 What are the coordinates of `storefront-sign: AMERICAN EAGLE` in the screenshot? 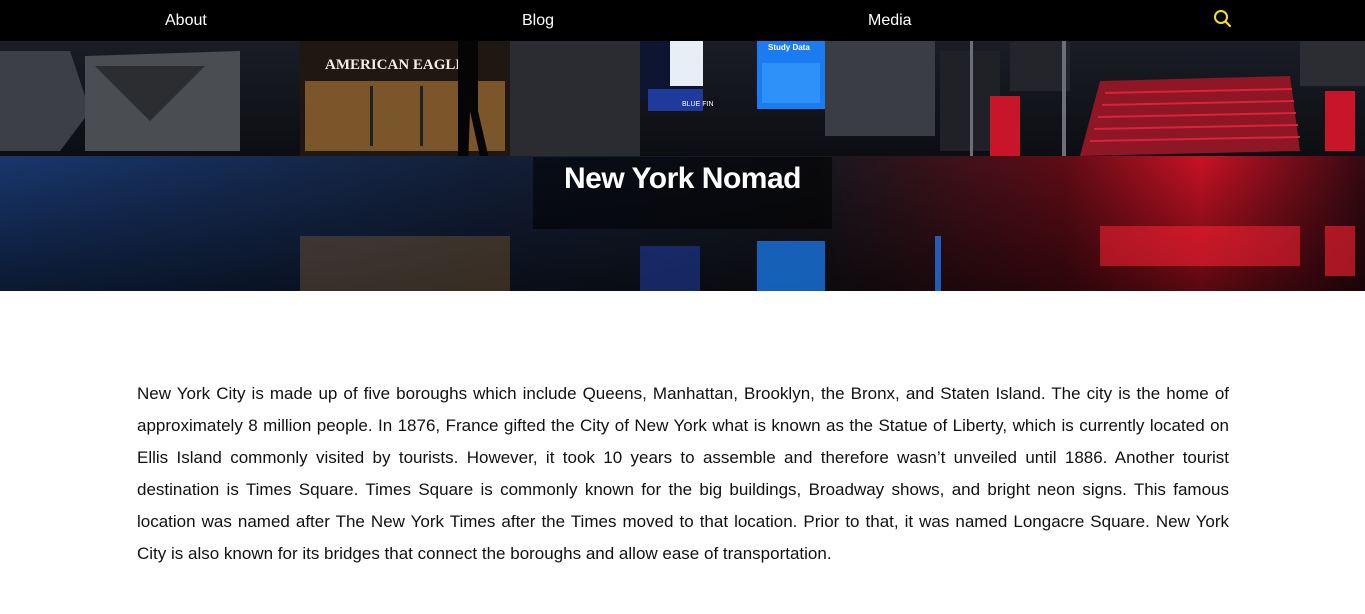 It's located at (395, 65).